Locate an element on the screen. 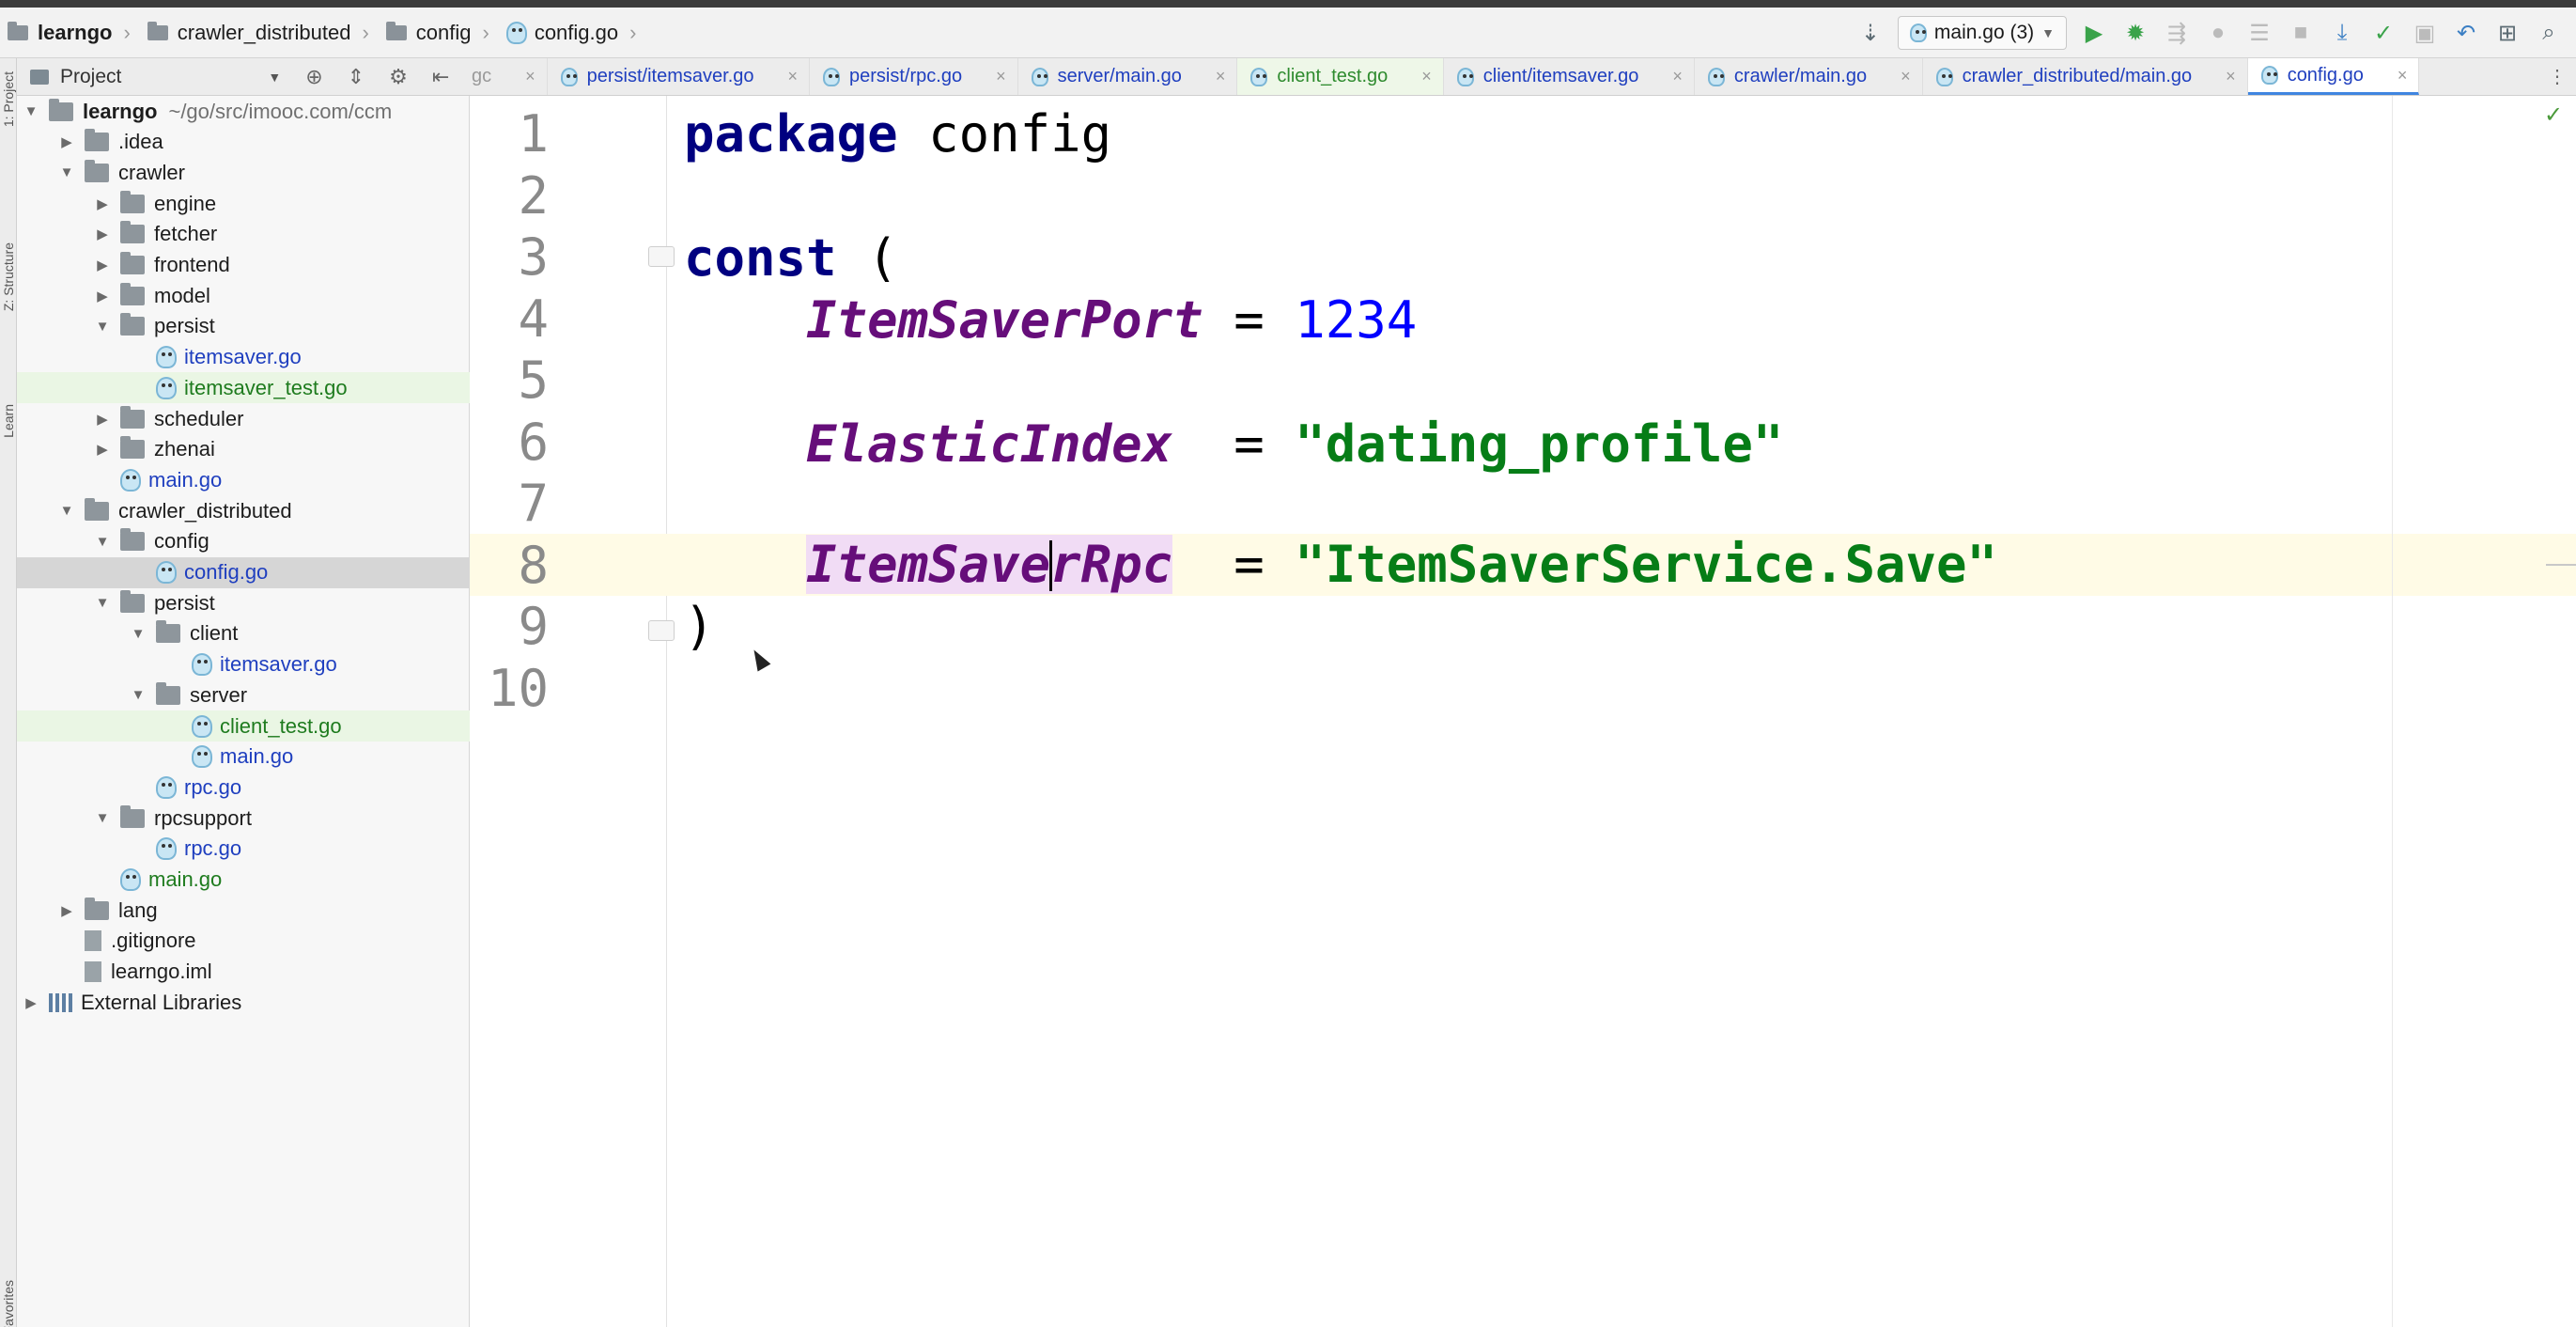  editor-tab: server/main.go × is located at coordinates (1128, 76).